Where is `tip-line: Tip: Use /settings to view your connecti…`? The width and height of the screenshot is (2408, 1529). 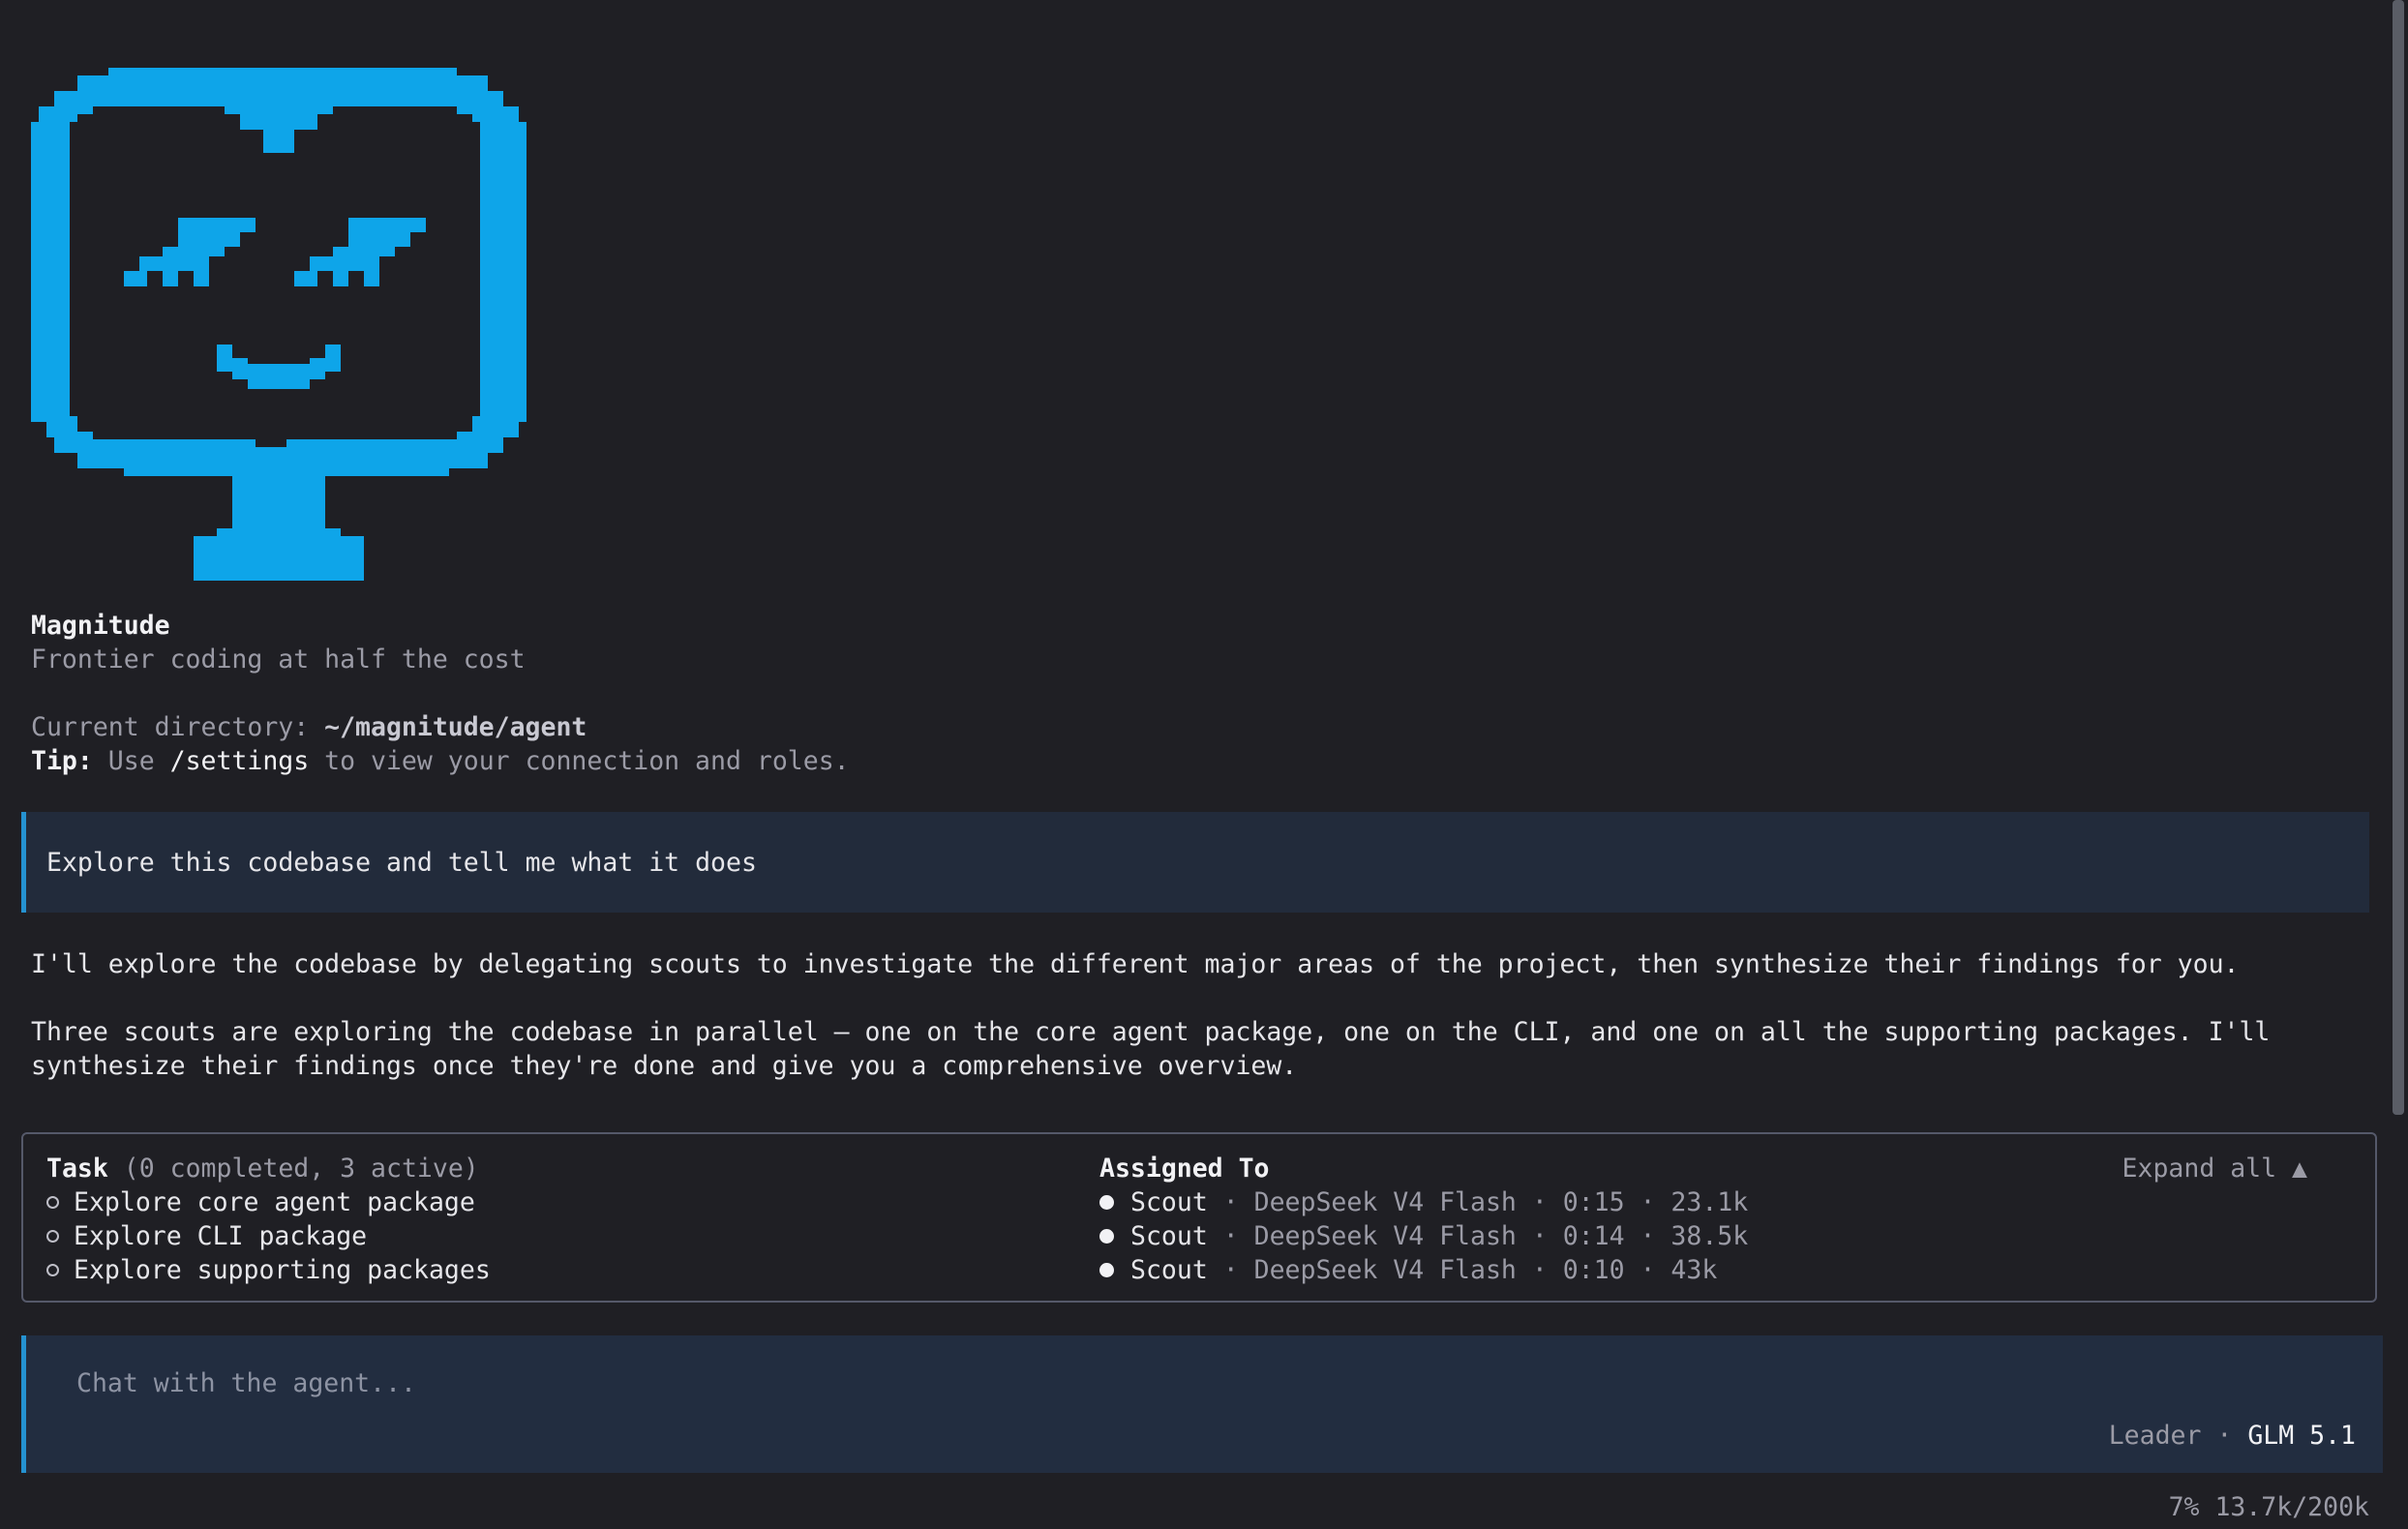
tip-line: Tip: Use /settings to view your connecti… is located at coordinates (440, 761).